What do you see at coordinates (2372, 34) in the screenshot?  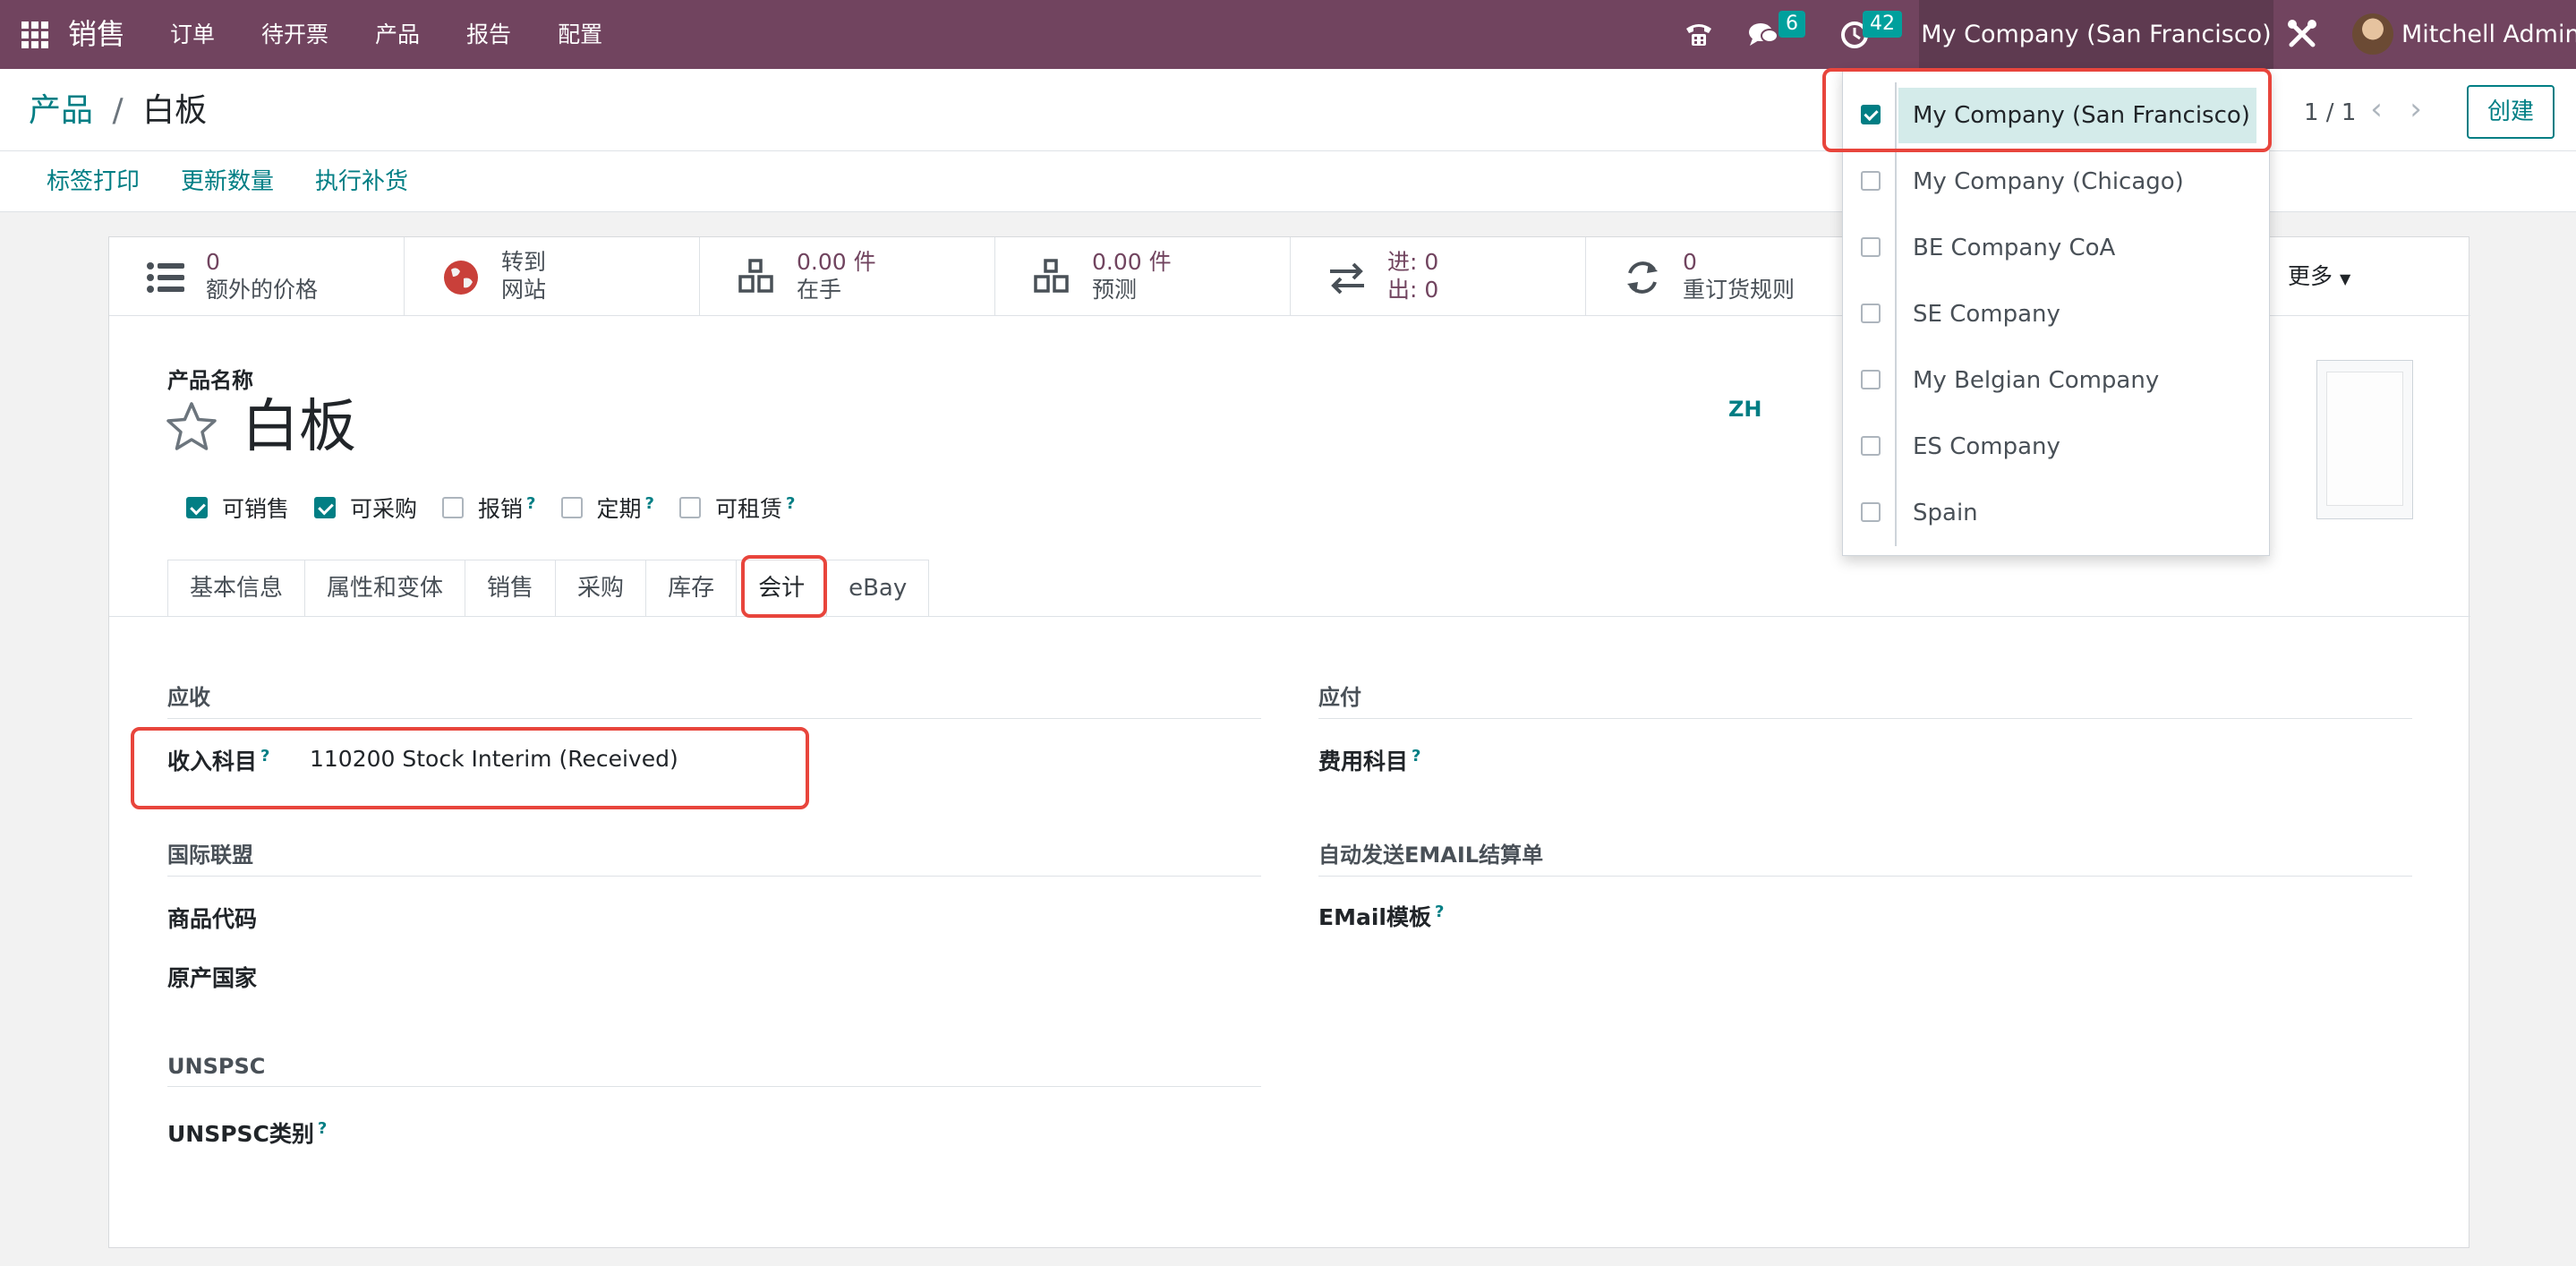 I see `user-avatar` at bounding box center [2372, 34].